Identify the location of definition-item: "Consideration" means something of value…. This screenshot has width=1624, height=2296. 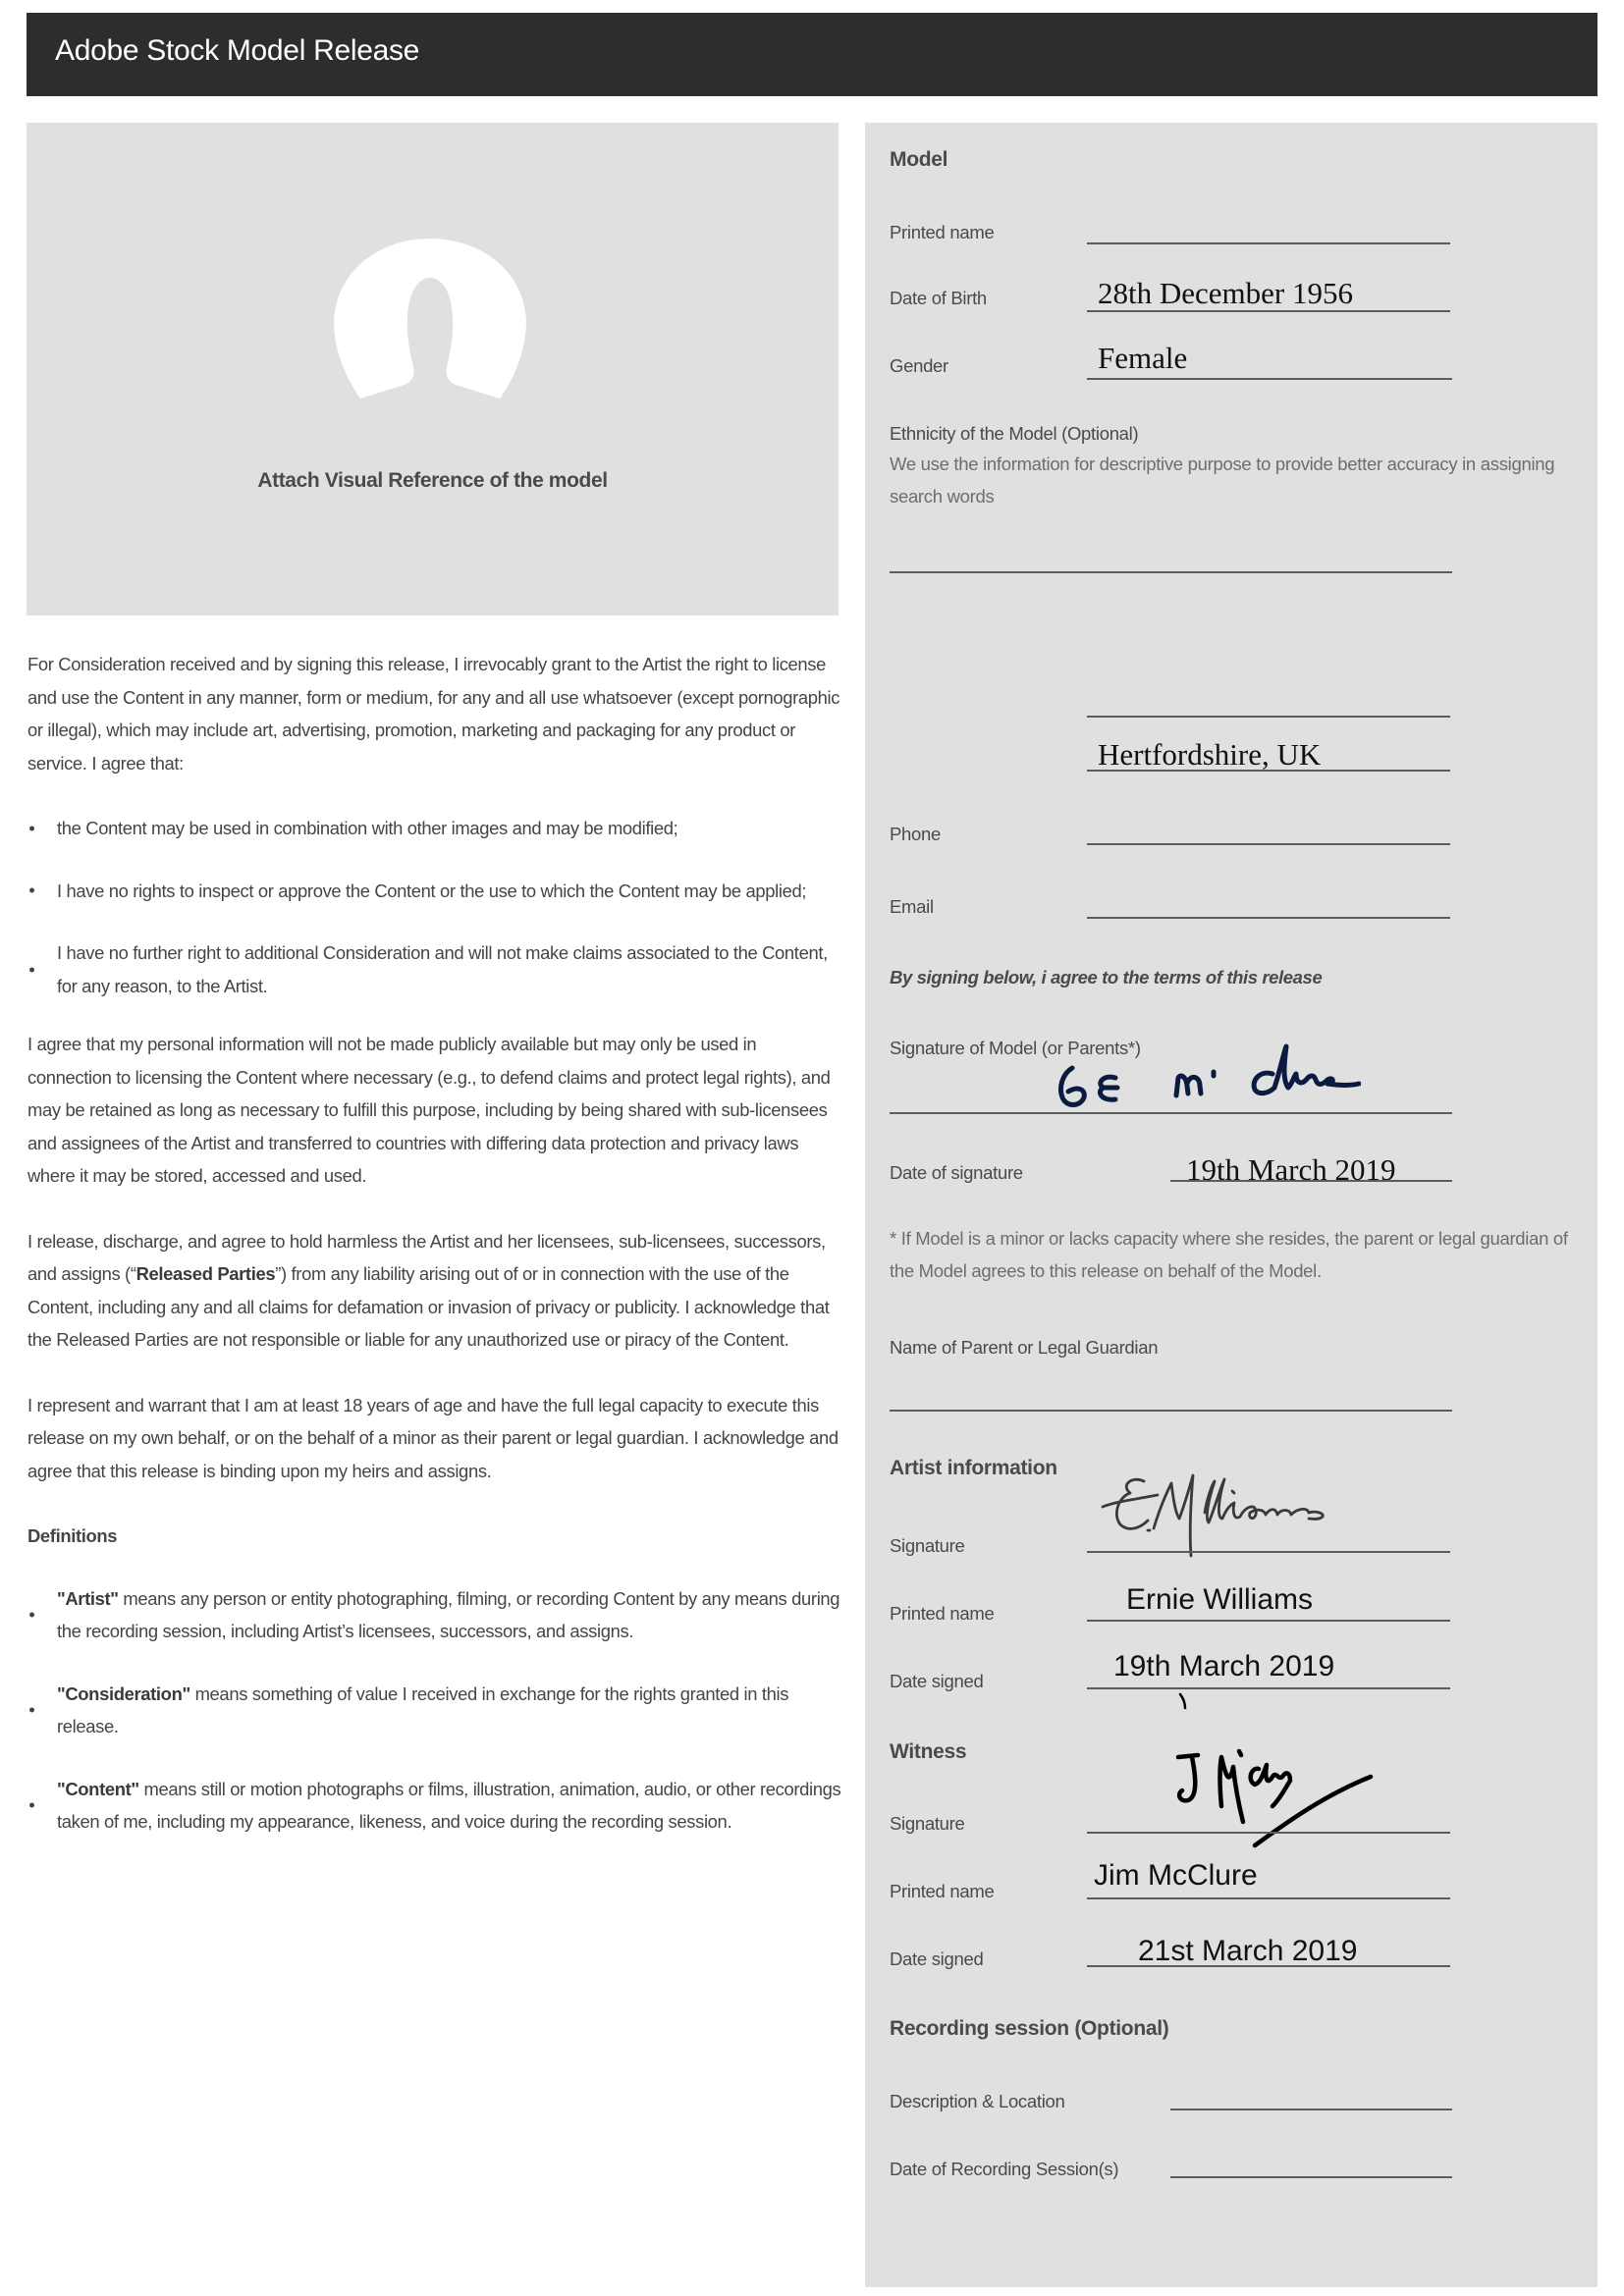
(434, 1710).